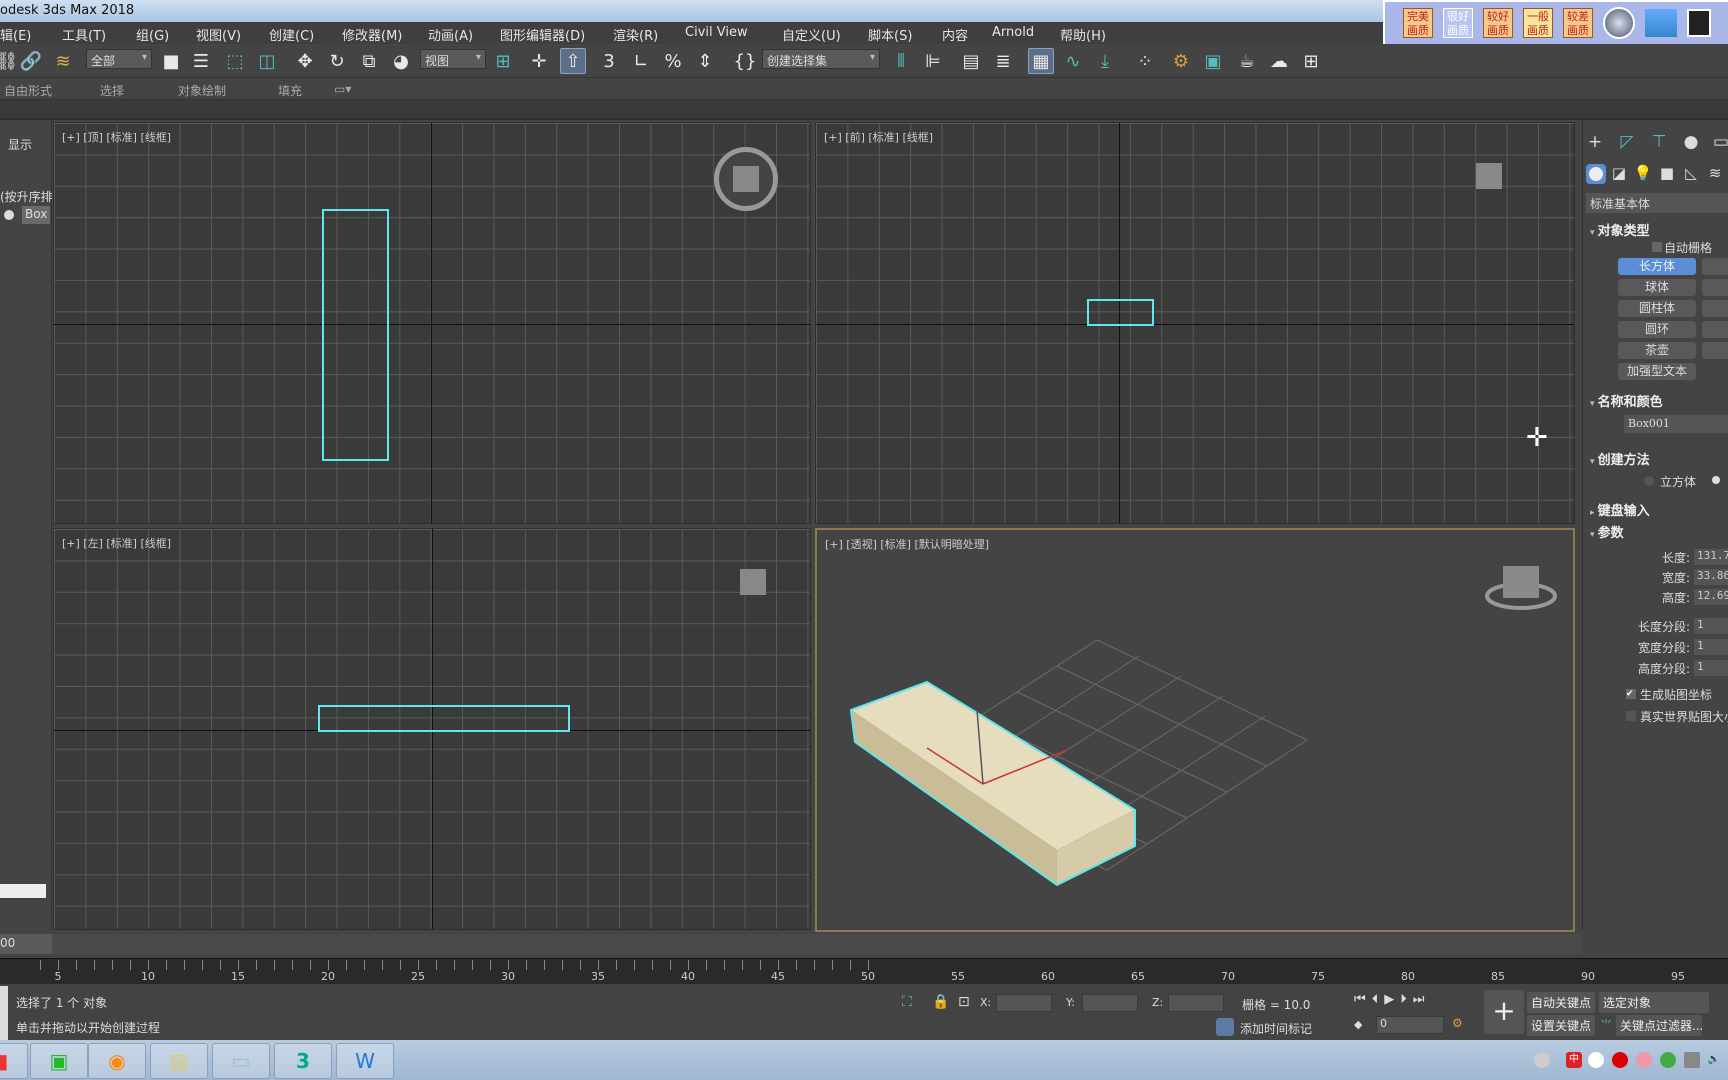 The height and width of the screenshot is (1080, 1728). Describe the element at coordinates (63, 61) in the screenshot. I see `bind-spacewarp-icon: ≋` at that location.